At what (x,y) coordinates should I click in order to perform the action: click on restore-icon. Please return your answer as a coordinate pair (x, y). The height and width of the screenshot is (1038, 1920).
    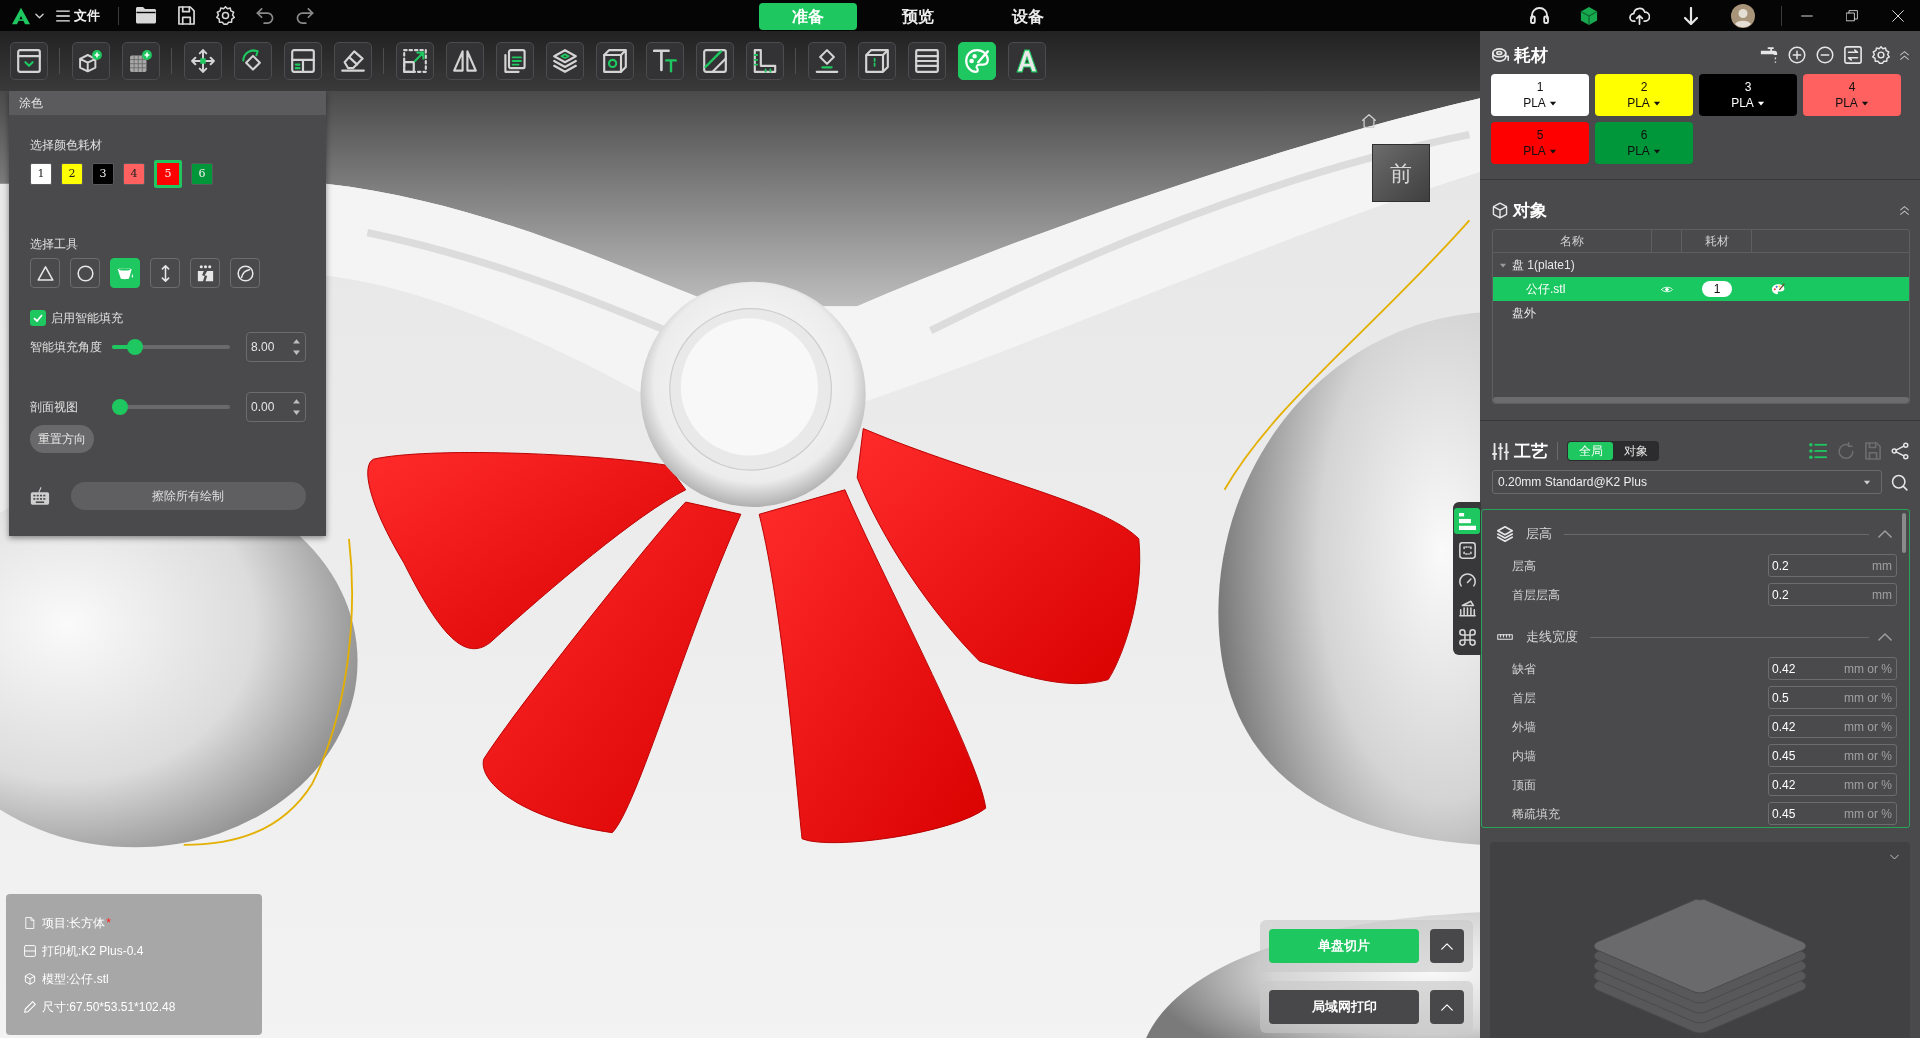
    Looking at the image, I should click on (1852, 15).